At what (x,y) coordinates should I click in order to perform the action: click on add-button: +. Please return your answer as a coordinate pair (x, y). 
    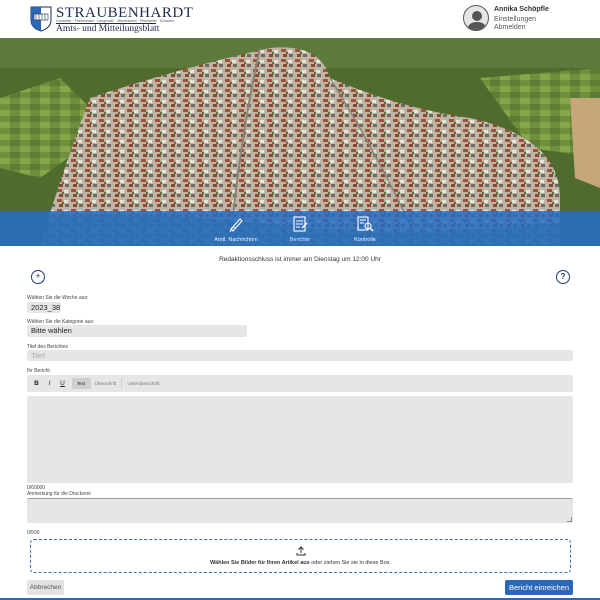
    Looking at the image, I should click on (38, 277).